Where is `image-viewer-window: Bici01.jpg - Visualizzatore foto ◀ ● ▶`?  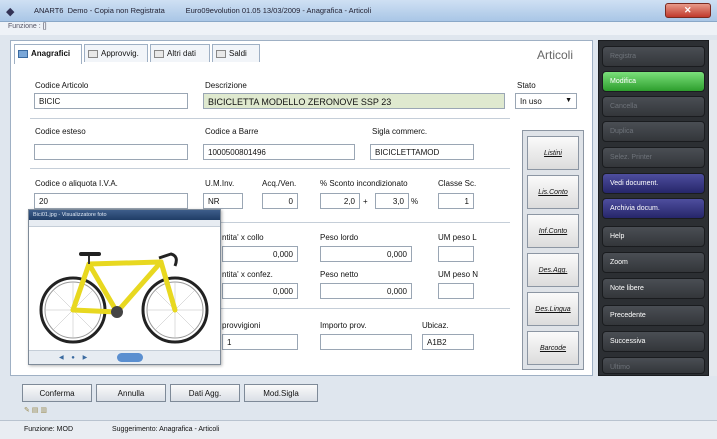
image-viewer-window: Bici01.jpg - Visualizzatore foto ◀ ● ▶ is located at coordinates (124, 287).